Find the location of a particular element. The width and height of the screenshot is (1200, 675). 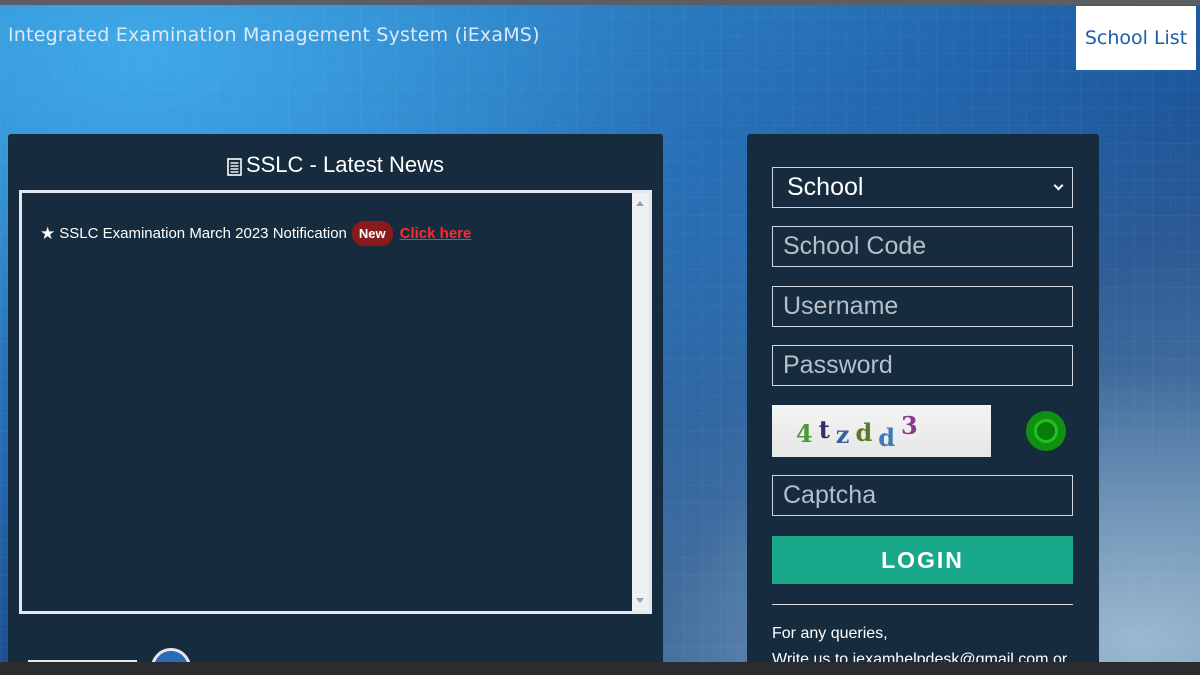

news-scrollbar is located at coordinates (640, 402).